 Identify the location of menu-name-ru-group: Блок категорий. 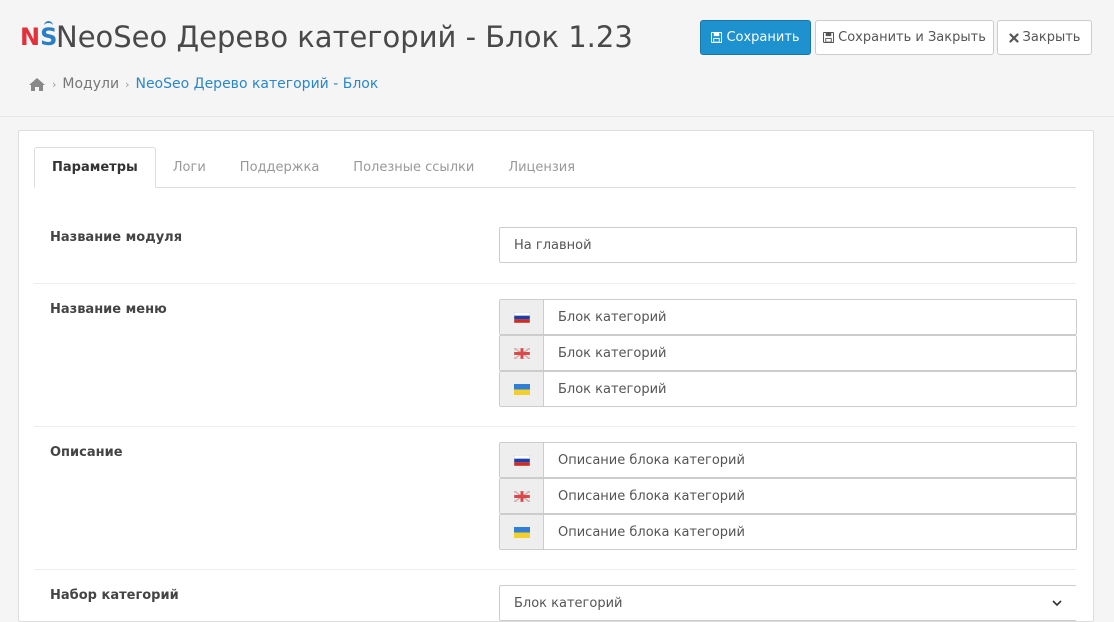
(788, 317).